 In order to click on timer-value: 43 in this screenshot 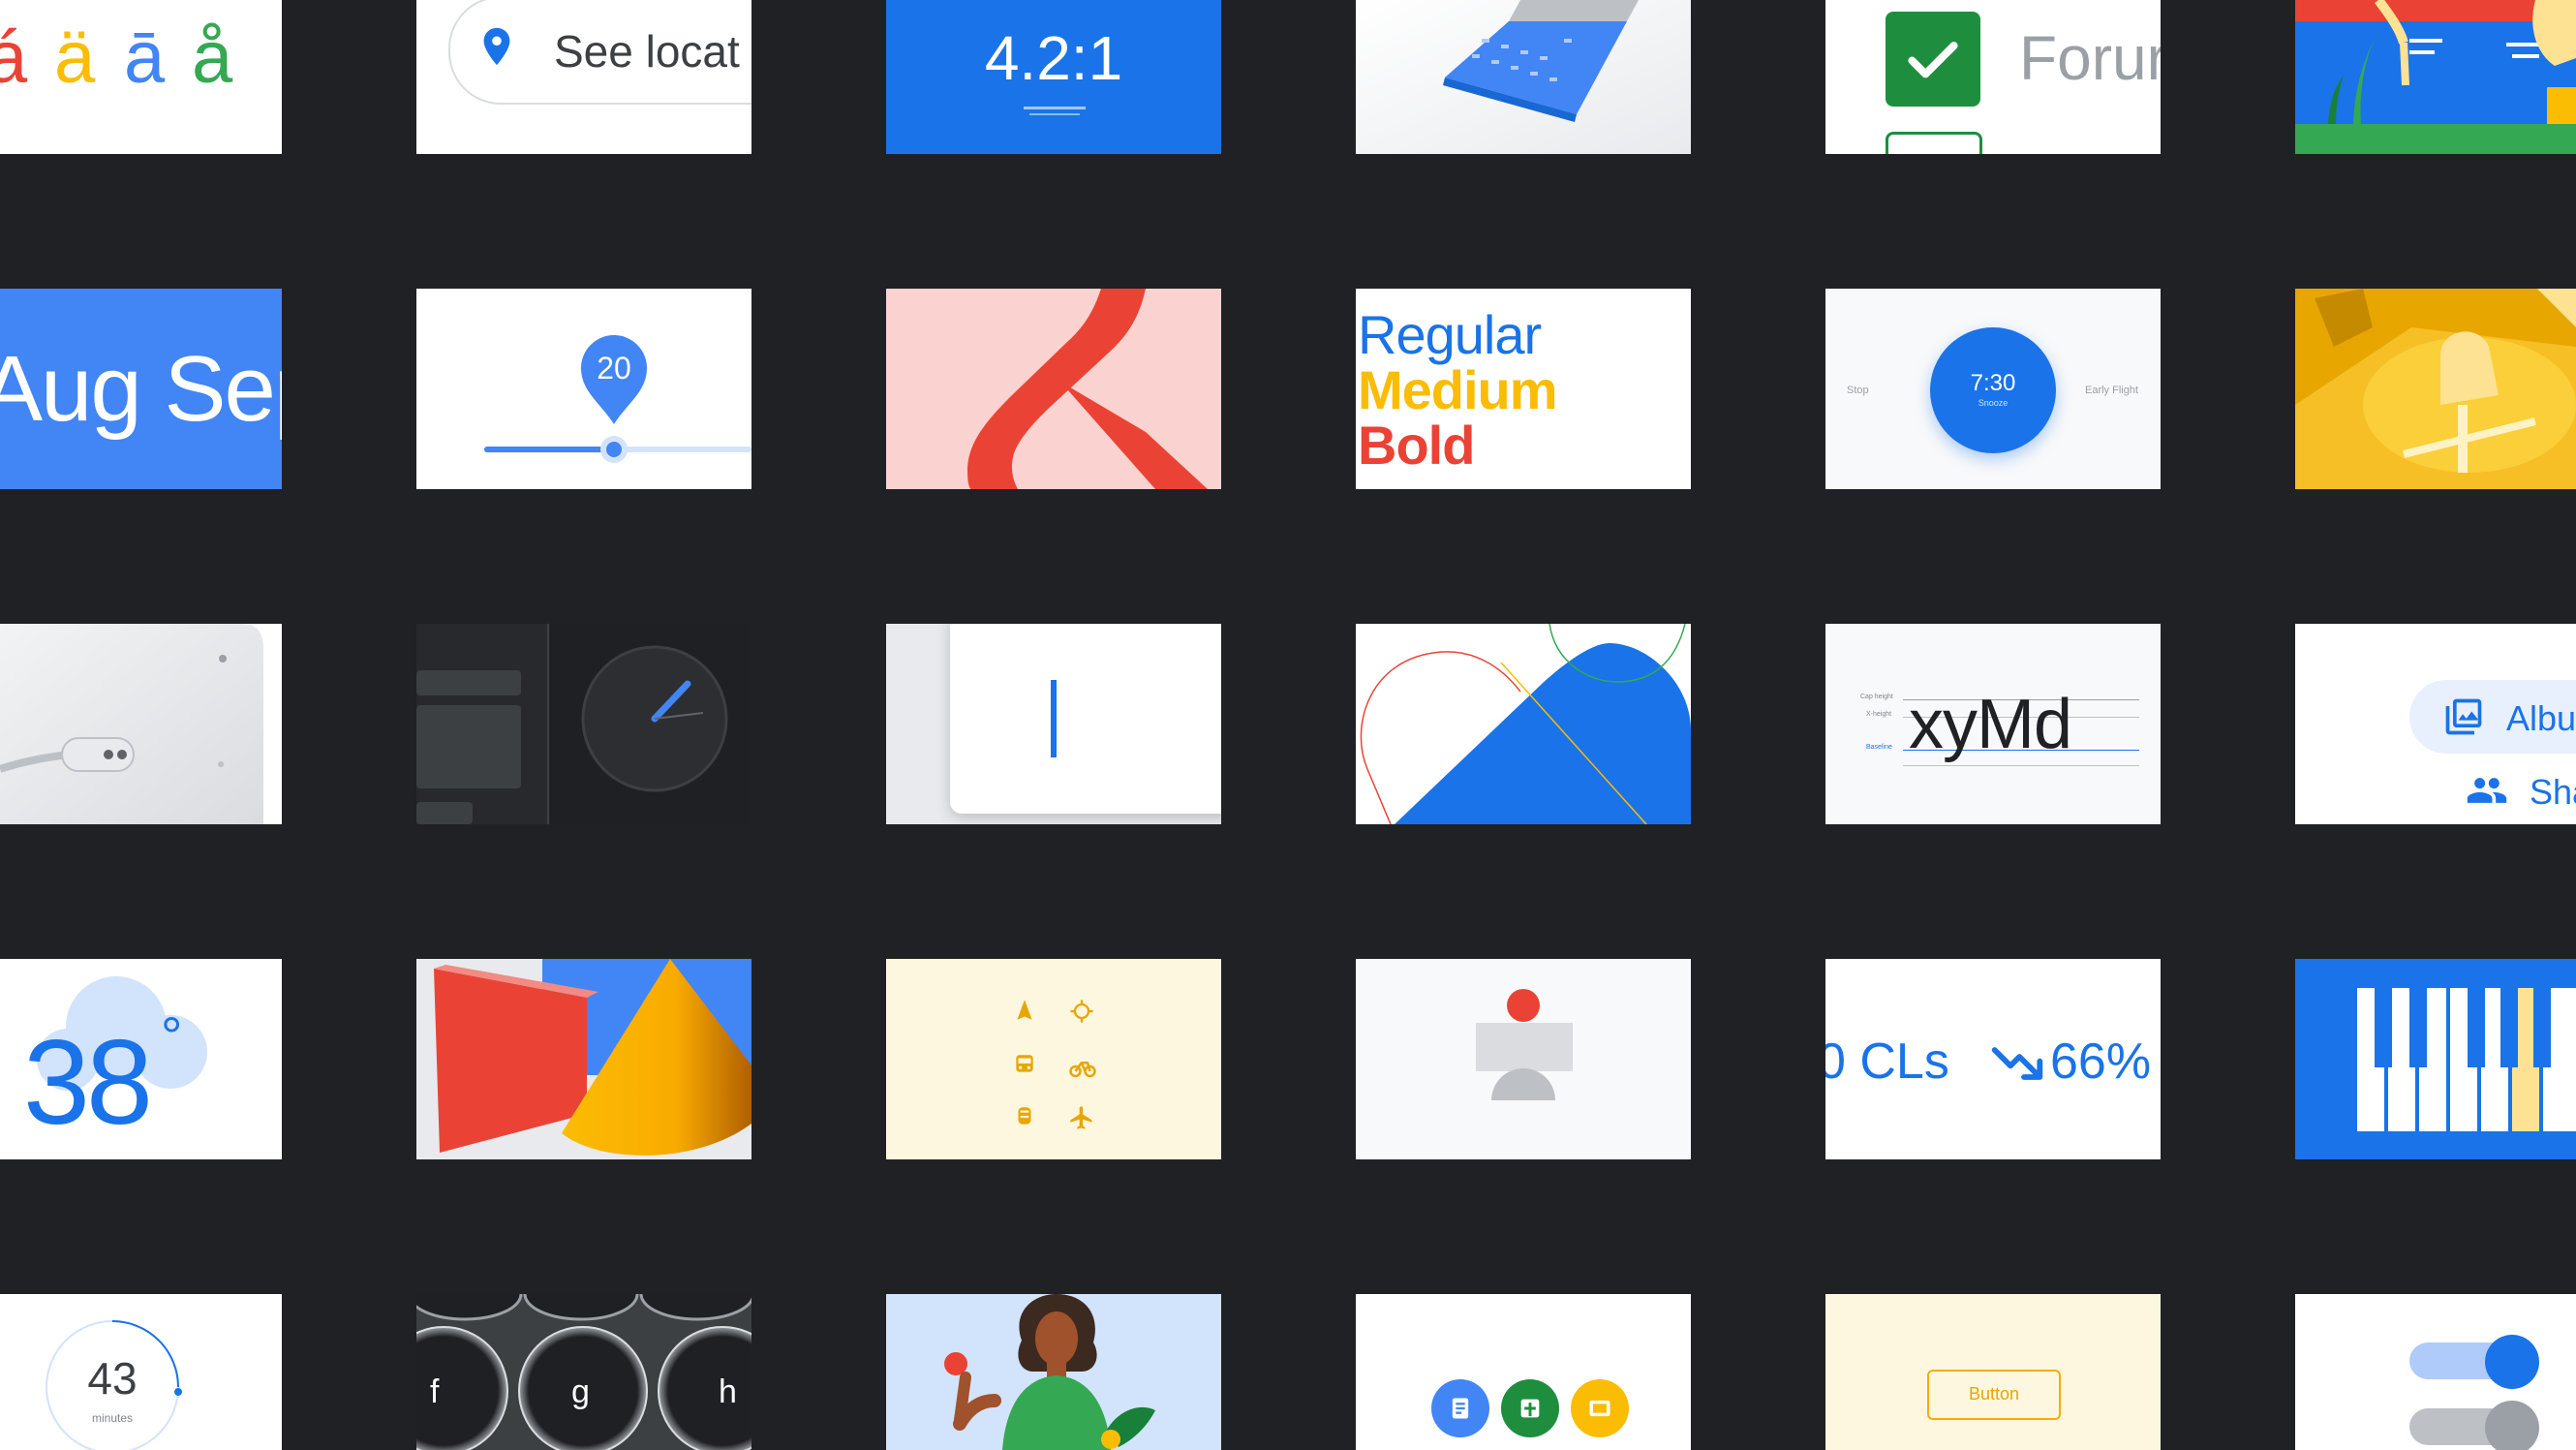, I will do `click(112, 1378)`.